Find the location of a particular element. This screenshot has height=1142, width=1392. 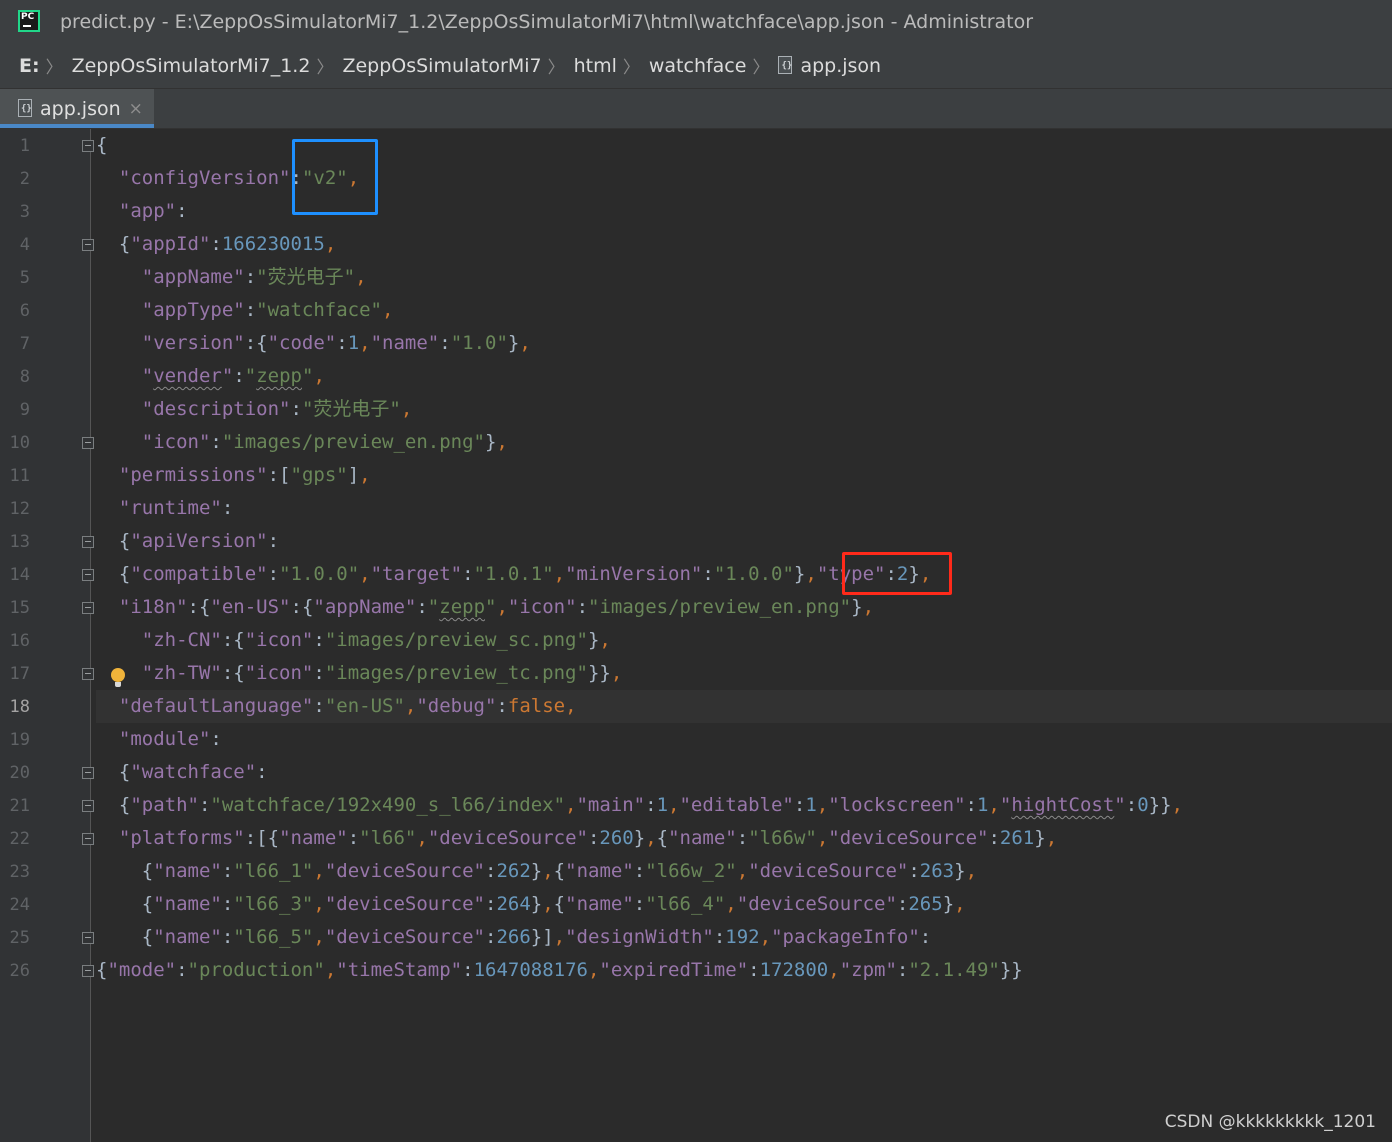

code-line: "runtime": is located at coordinates (744, 508).